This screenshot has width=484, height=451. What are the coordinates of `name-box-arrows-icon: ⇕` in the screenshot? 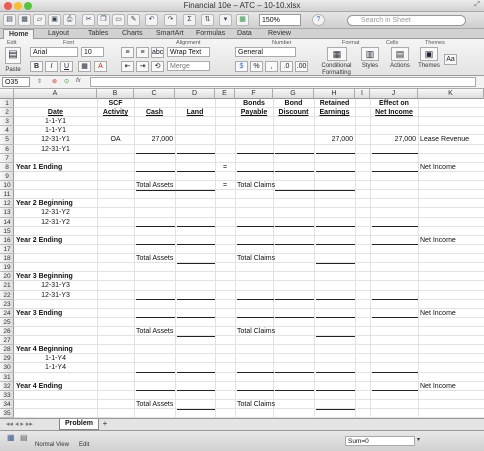 It's located at (39, 81).